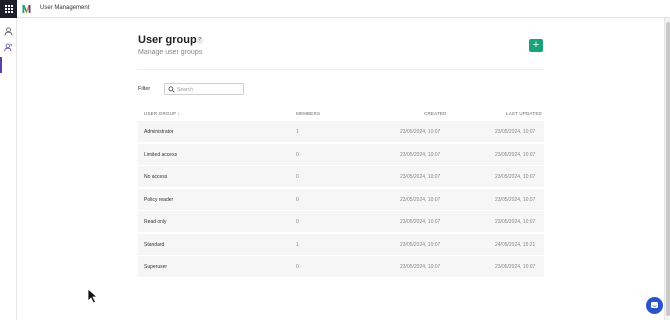  I want to click on chat-icon, so click(654, 305).